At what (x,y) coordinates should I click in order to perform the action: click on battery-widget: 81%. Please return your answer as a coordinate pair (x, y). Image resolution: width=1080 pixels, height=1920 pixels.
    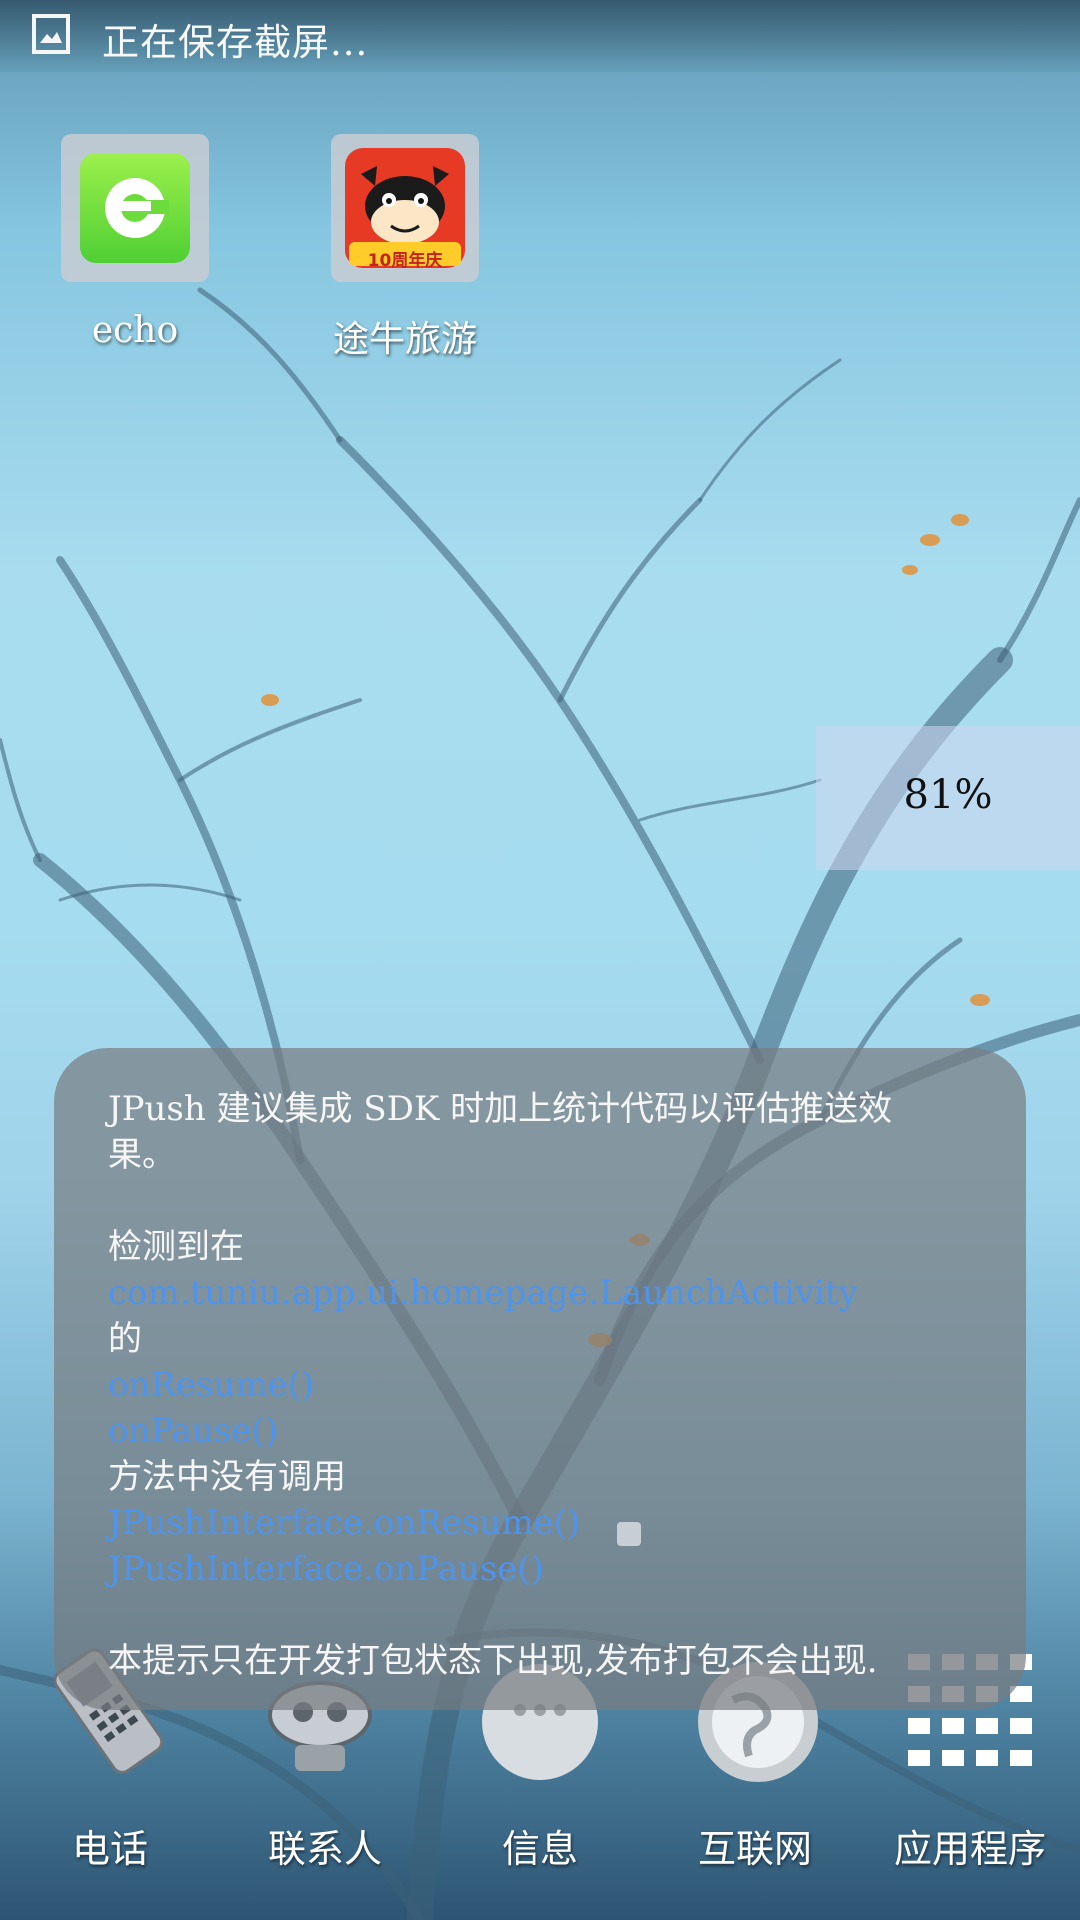
    Looking at the image, I should click on (948, 798).